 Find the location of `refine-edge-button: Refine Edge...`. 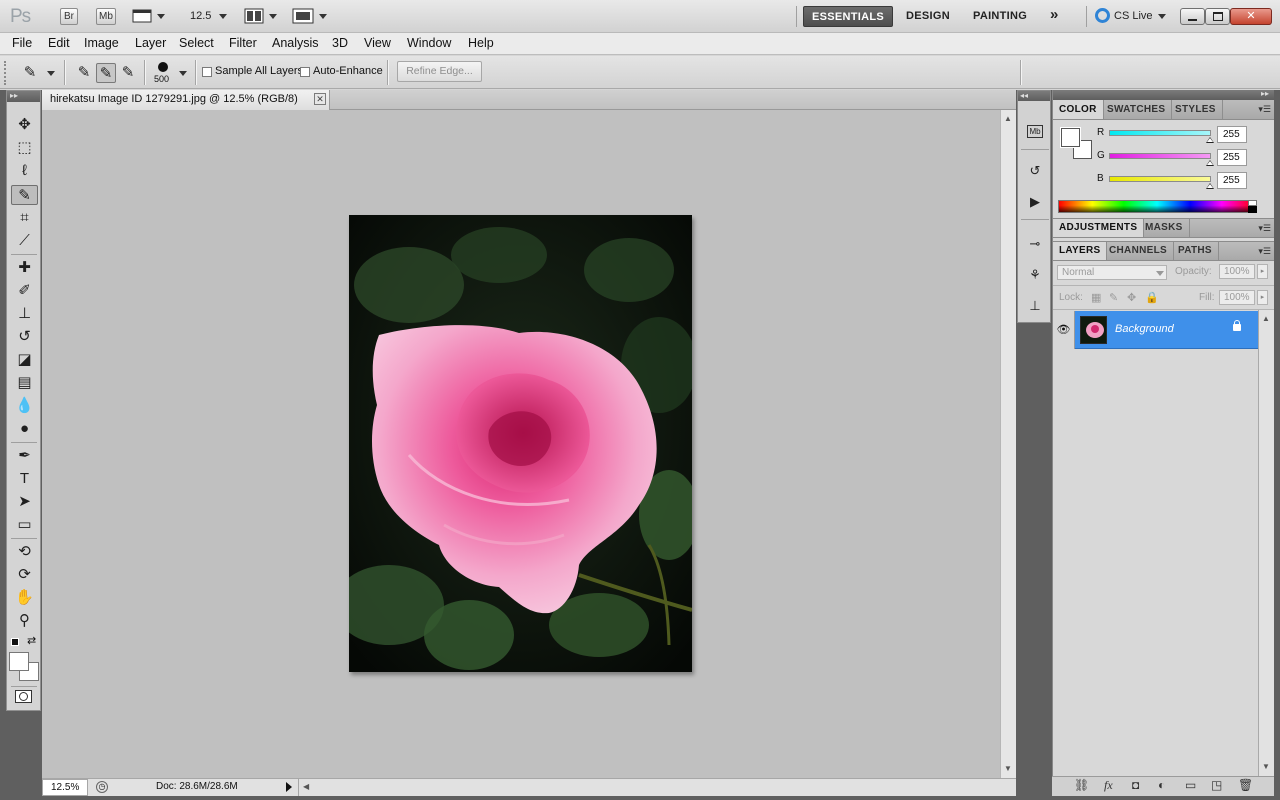

refine-edge-button: Refine Edge... is located at coordinates (439, 71).